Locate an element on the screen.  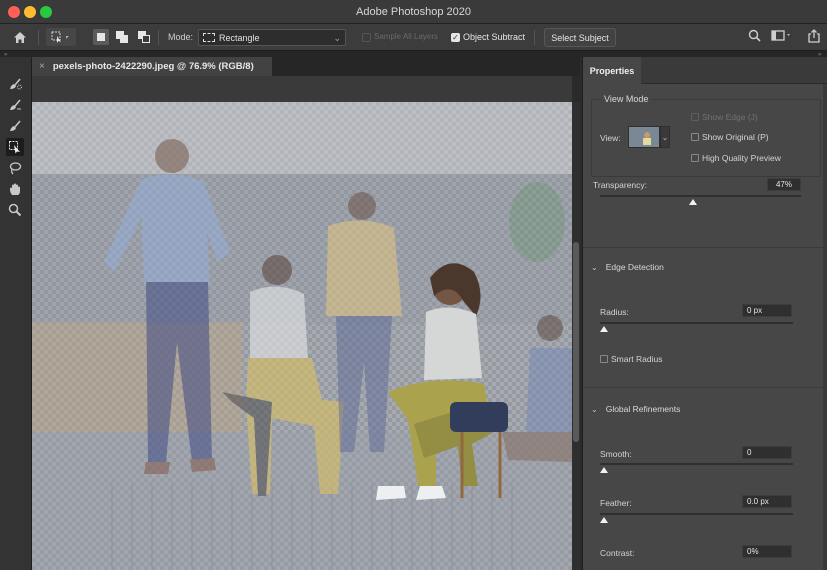
refine-edge-brush-icon is located at coordinates (15, 105).